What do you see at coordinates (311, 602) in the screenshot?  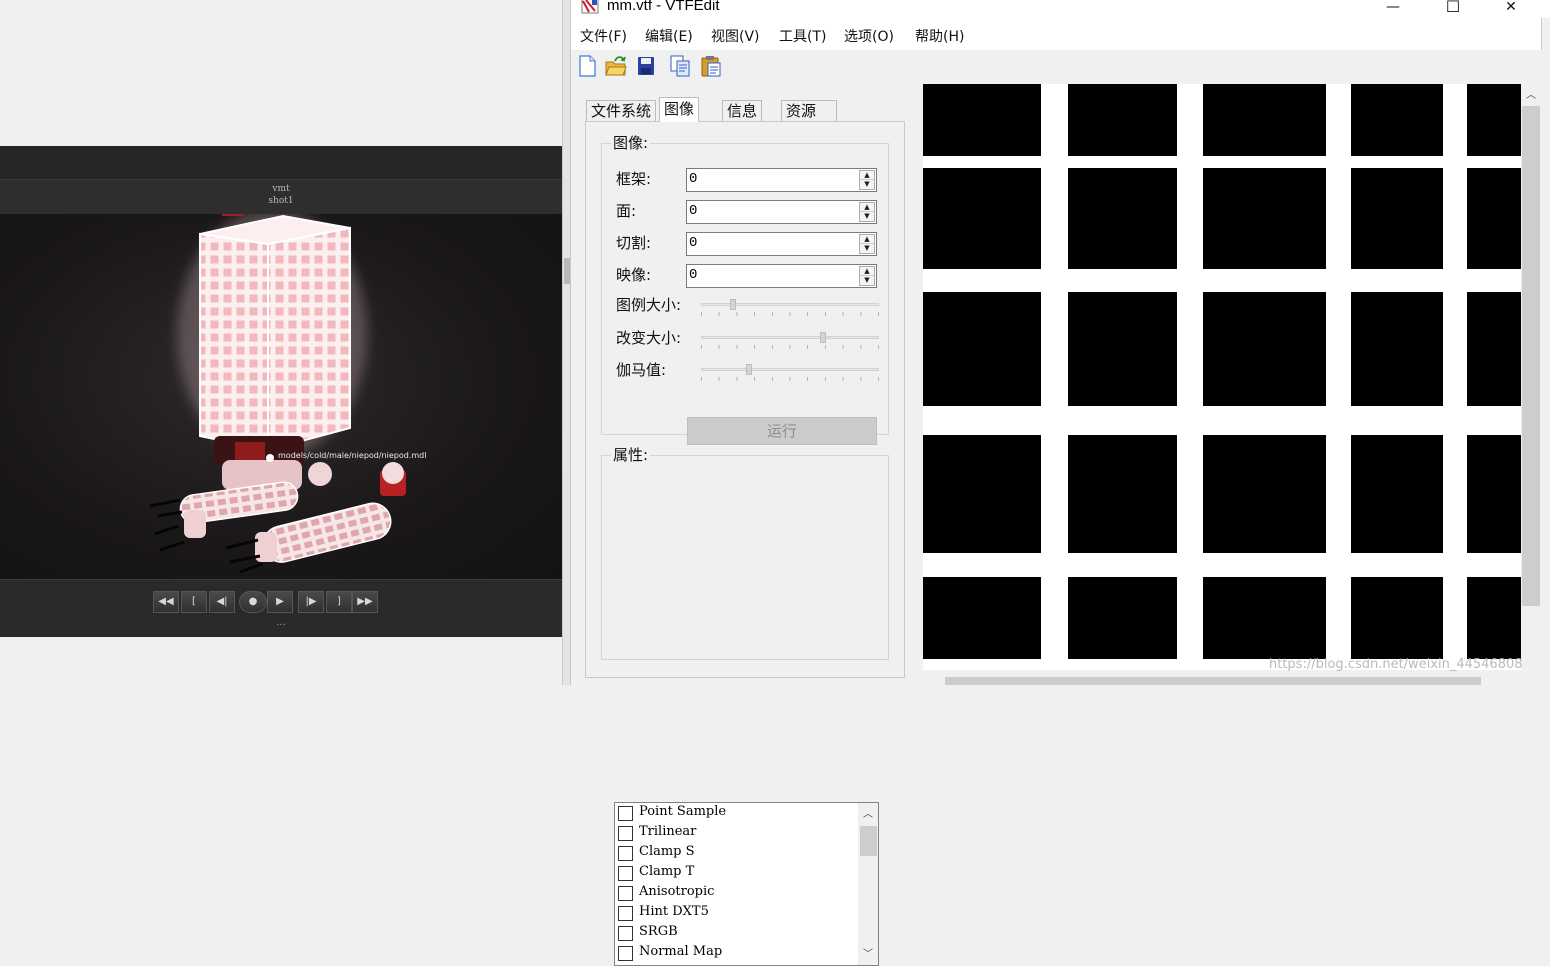 I see `next-frame-button: |▶` at bounding box center [311, 602].